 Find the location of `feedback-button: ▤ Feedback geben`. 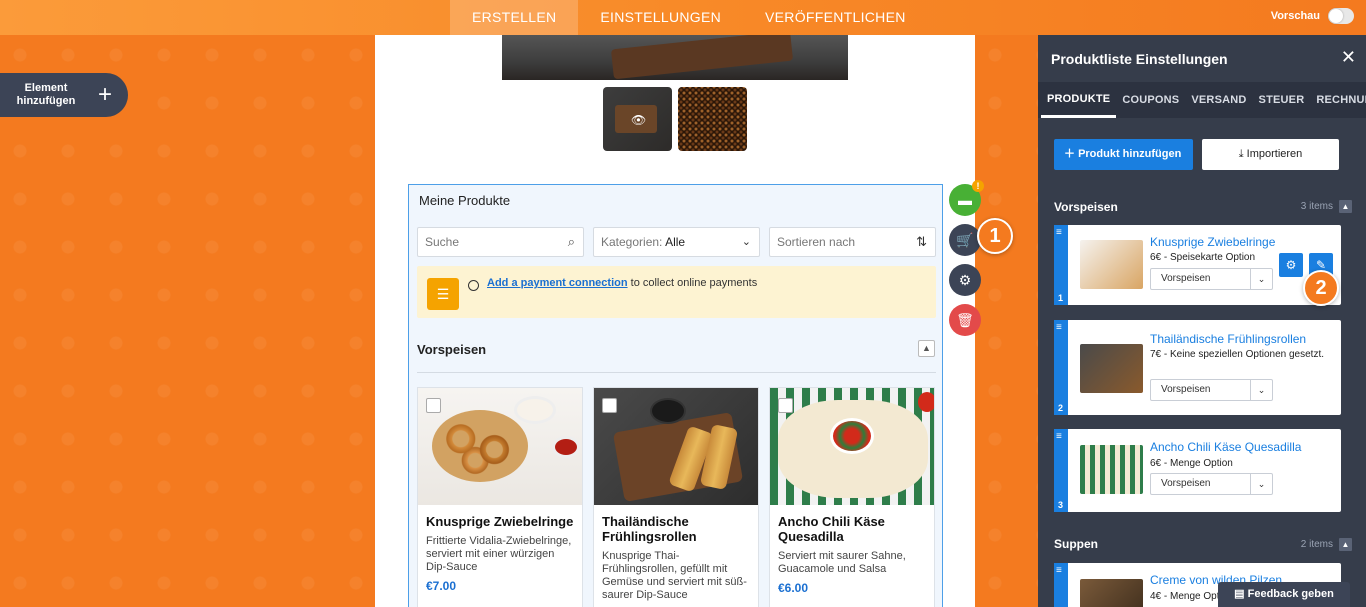

feedback-button: ▤ Feedback geben is located at coordinates (1284, 594).